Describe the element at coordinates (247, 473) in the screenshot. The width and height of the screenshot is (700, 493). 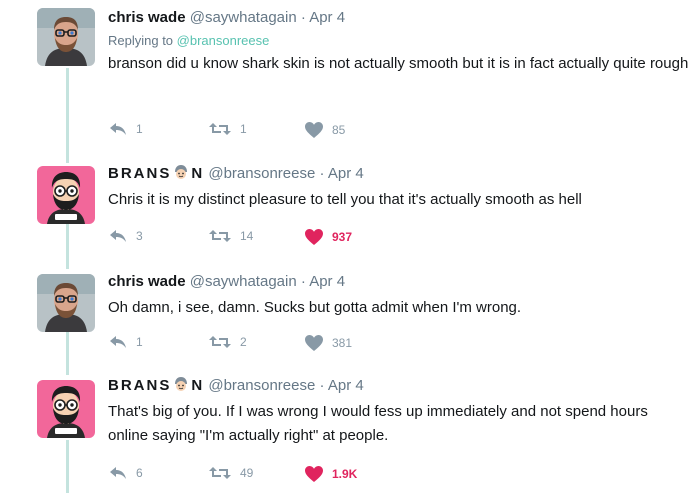
I see `retweet-count: 49` at that location.